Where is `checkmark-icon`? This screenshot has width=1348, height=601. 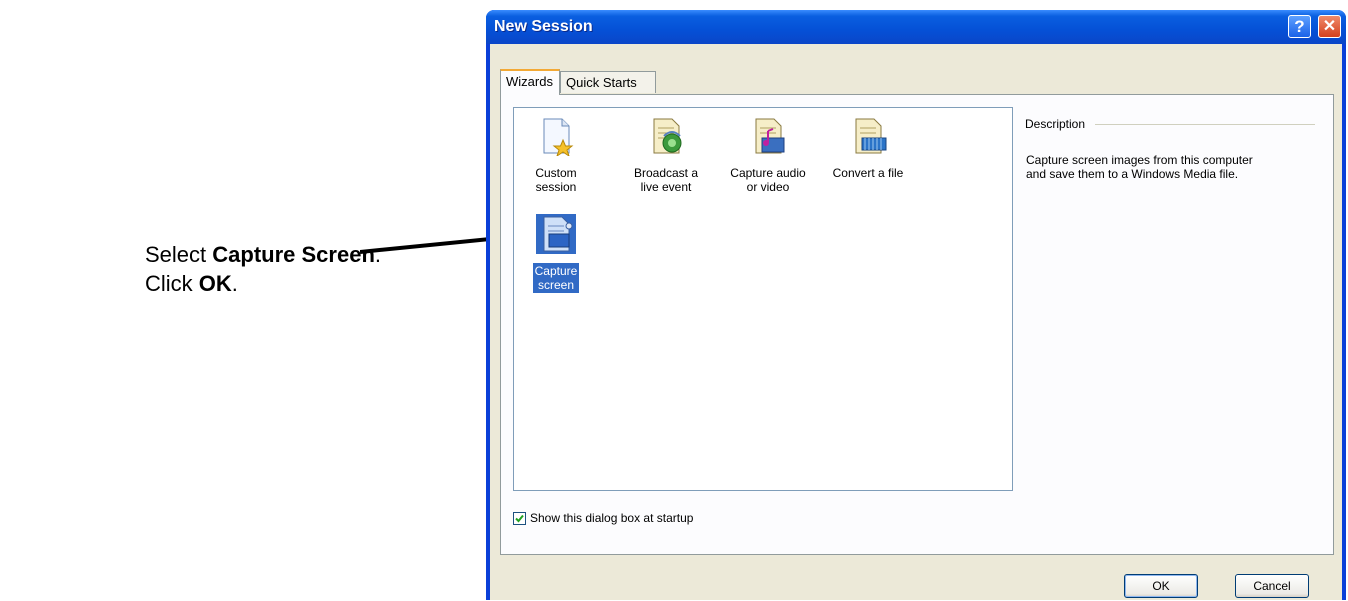 checkmark-icon is located at coordinates (519, 518).